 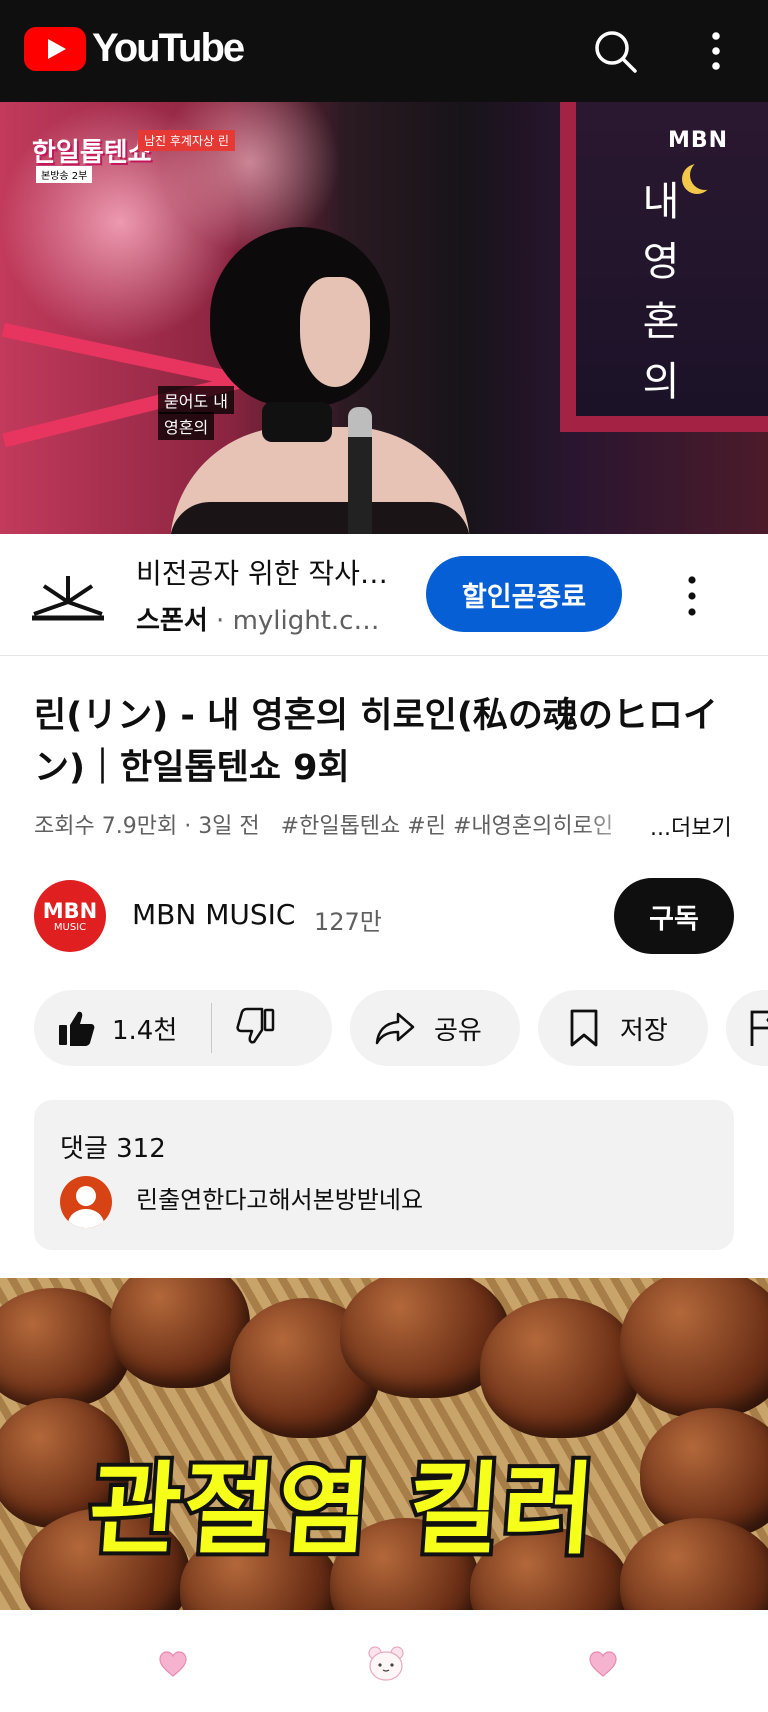 I want to click on bear-face-icon, so click(x=386, y=1663).